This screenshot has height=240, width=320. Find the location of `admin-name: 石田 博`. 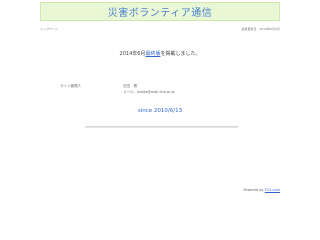

admin-name: 石田 博 is located at coordinates (130, 86).